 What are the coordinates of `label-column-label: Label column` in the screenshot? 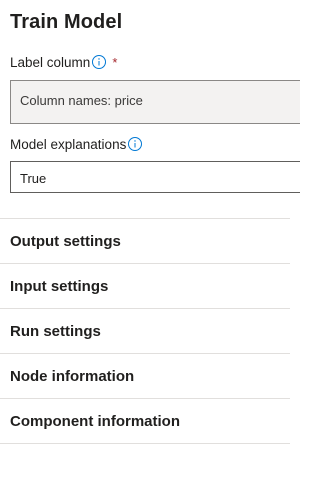 It's located at (50, 62).